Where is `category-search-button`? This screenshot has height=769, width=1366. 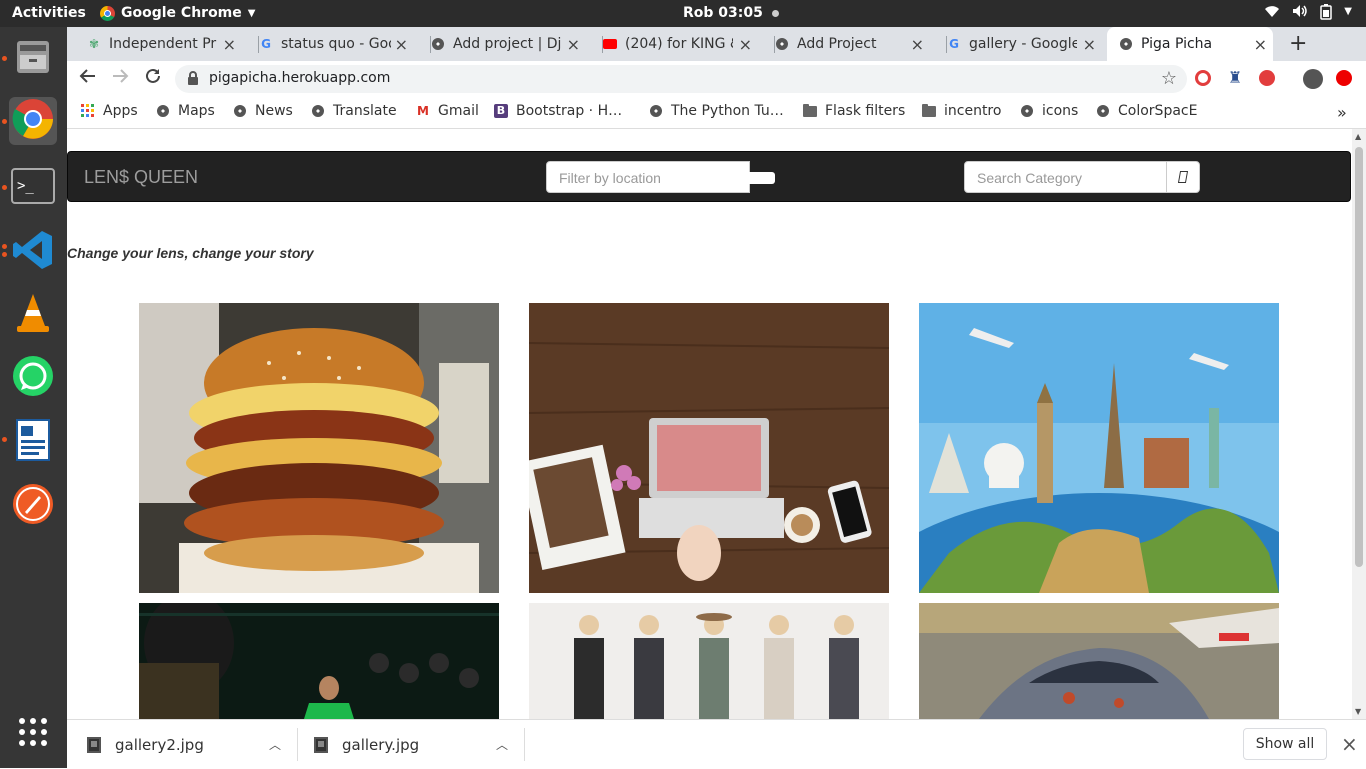 category-search-button is located at coordinates (1183, 177).